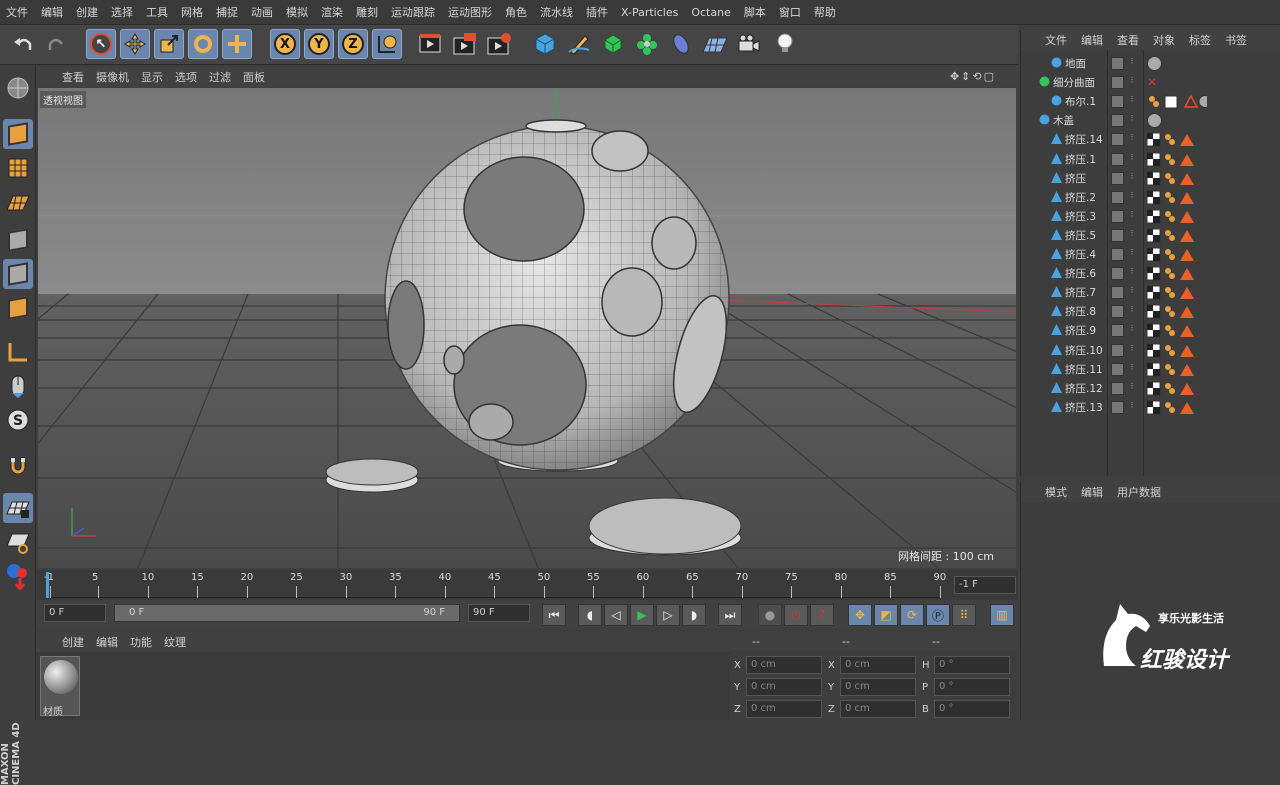 This screenshot has width=1280, height=785. What do you see at coordinates (52, 12) in the screenshot?
I see `menu-item: 编辑` at bounding box center [52, 12].